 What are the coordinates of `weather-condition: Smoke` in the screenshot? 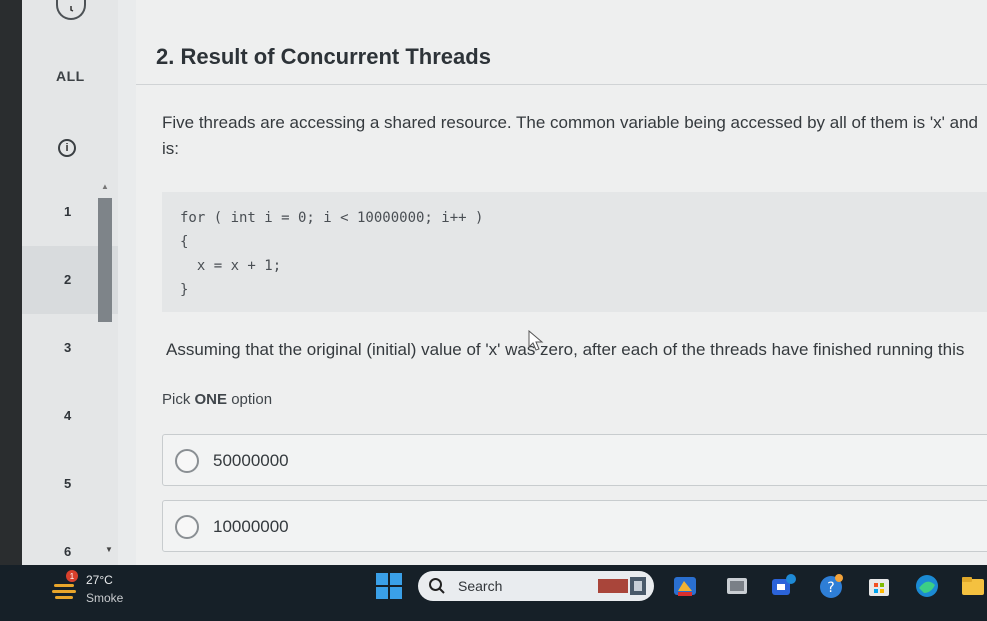 It's located at (104, 598).